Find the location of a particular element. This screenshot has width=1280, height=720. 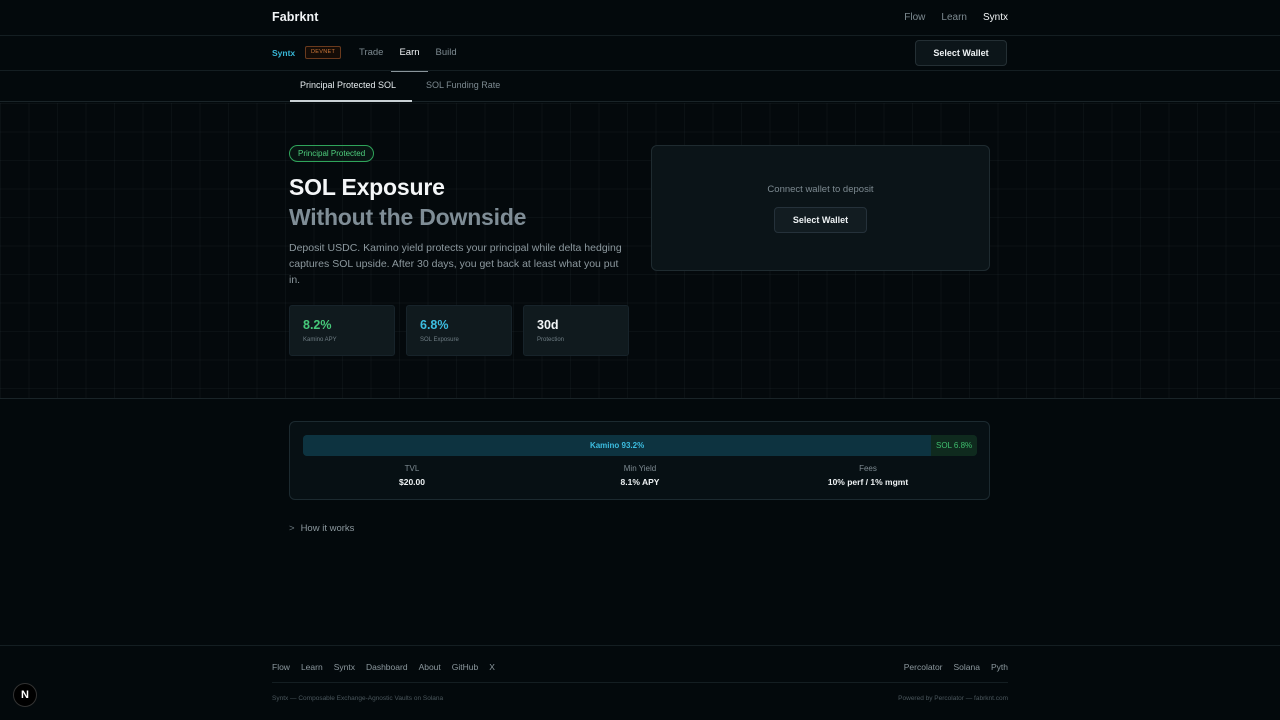

metric-value: 10% perf / 1% mgmt is located at coordinates (868, 482).